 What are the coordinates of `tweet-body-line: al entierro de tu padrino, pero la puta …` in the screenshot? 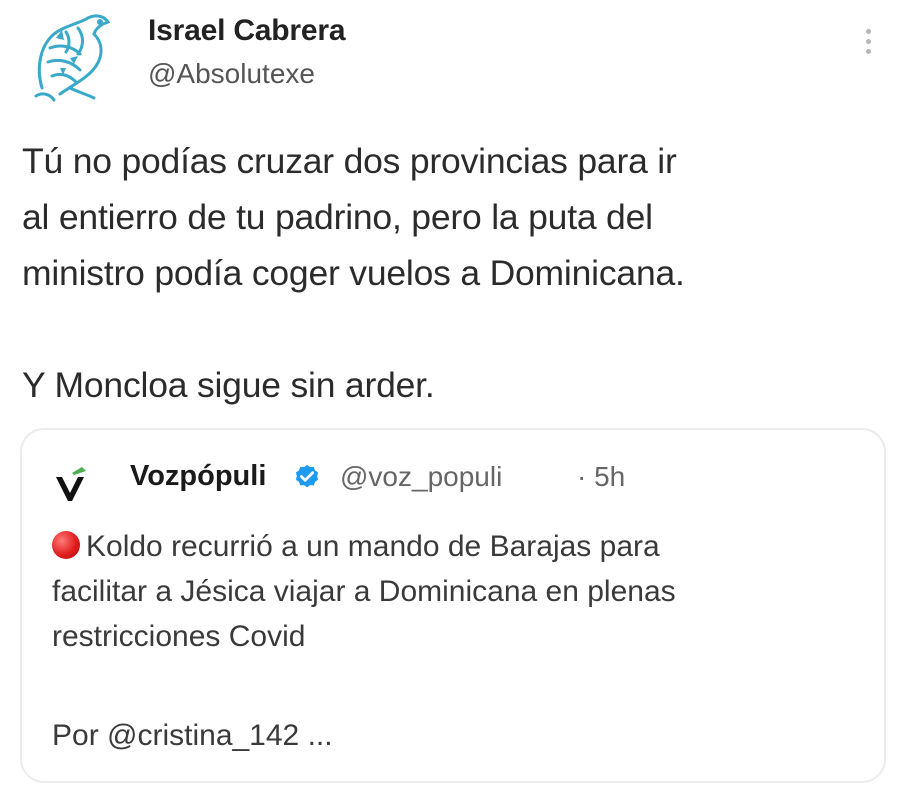 It's located at (337, 217).